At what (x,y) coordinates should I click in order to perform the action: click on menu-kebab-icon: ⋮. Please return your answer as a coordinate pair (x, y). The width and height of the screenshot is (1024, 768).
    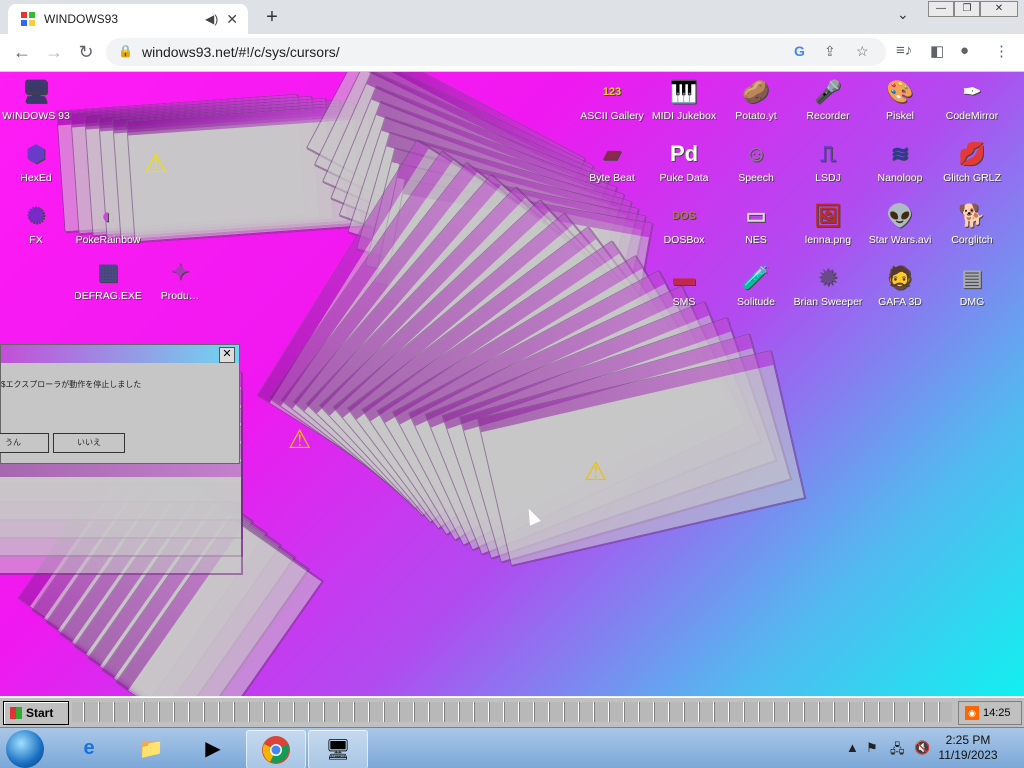
    Looking at the image, I should click on (1001, 51).